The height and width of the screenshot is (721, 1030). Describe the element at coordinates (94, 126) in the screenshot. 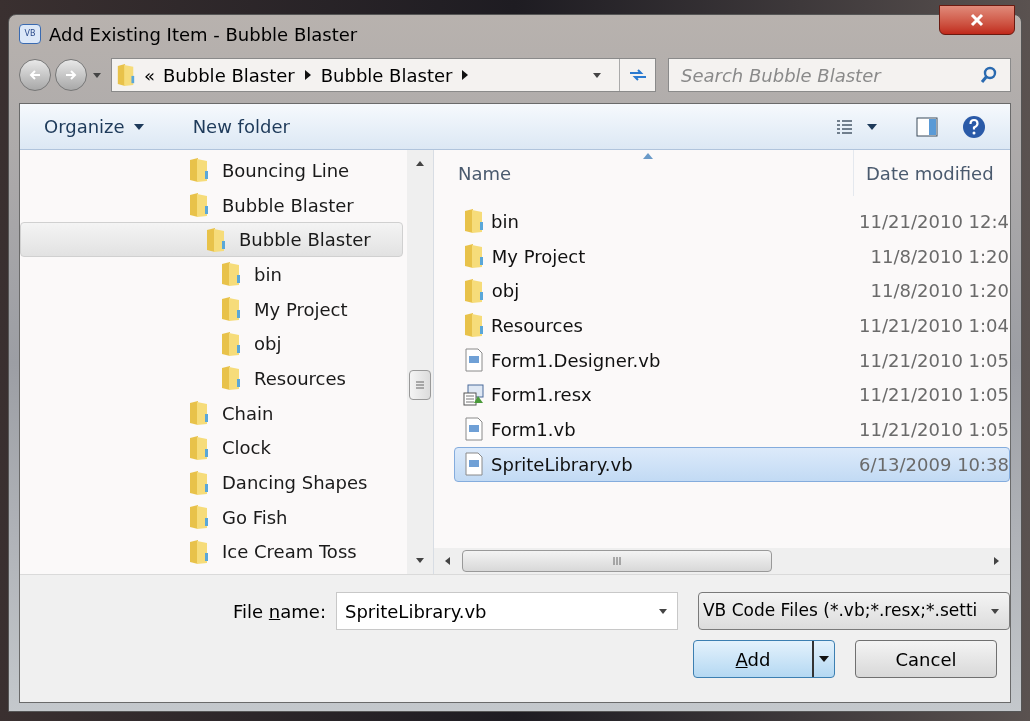

I see `toolbar-button: Organize` at that location.